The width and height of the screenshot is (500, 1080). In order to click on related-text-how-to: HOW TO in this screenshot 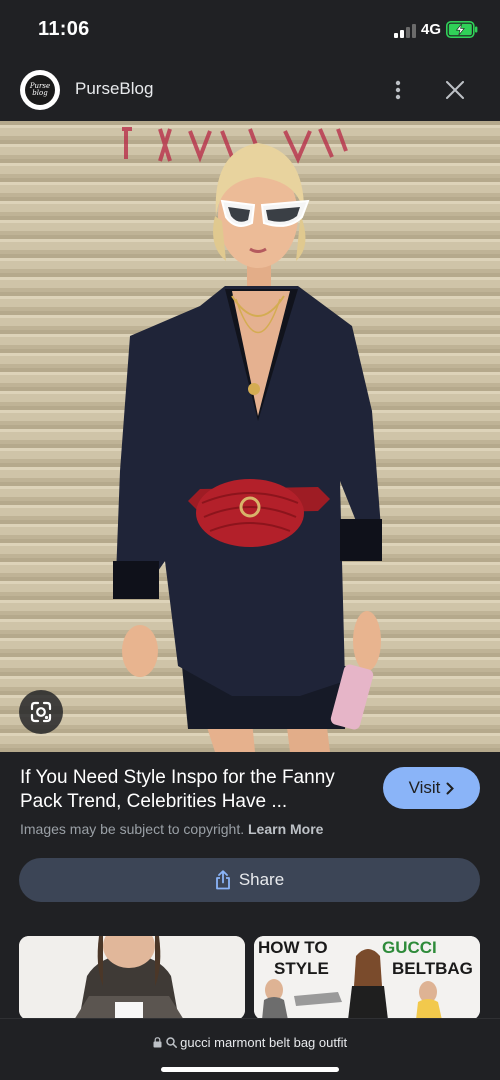, I will do `click(293, 947)`.